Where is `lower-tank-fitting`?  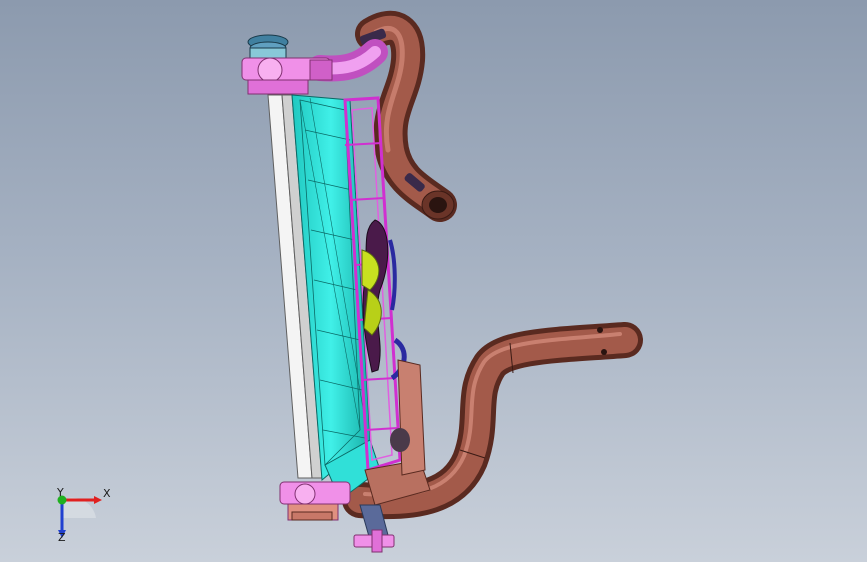 lower-tank-fitting is located at coordinates (315, 501).